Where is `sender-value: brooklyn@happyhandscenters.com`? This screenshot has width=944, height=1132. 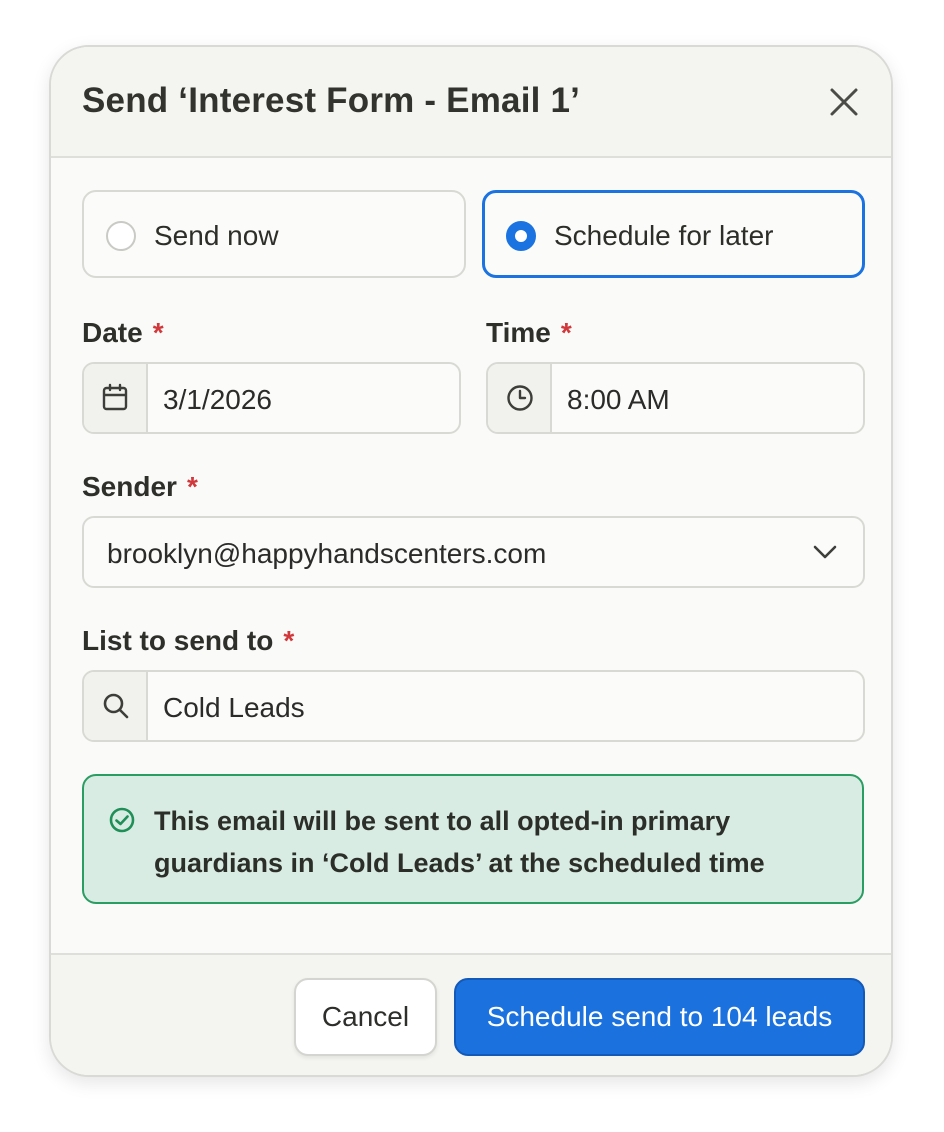 sender-value: brooklyn@happyhandscenters.com is located at coordinates (327, 553).